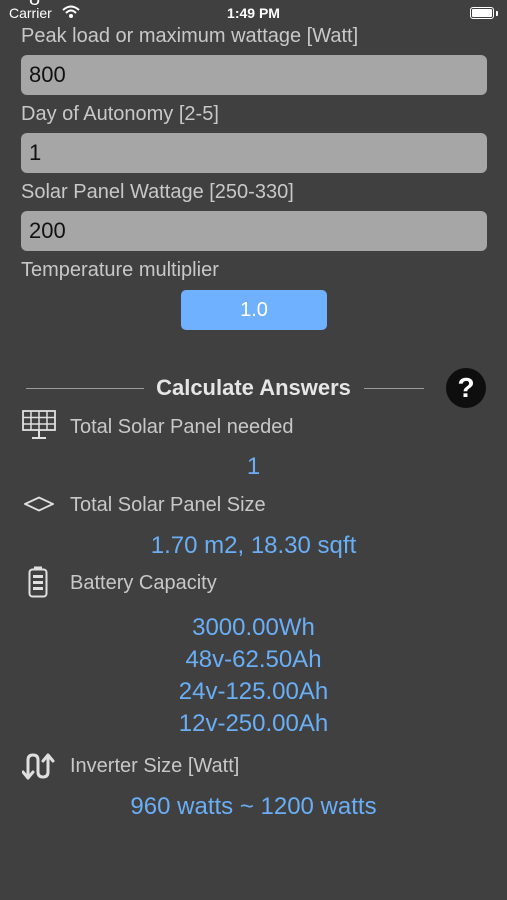 Image resolution: width=507 pixels, height=900 pixels. What do you see at coordinates (182, 427) in the screenshot?
I see `panels-needed-label: Total Solar Panel needed` at bounding box center [182, 427].